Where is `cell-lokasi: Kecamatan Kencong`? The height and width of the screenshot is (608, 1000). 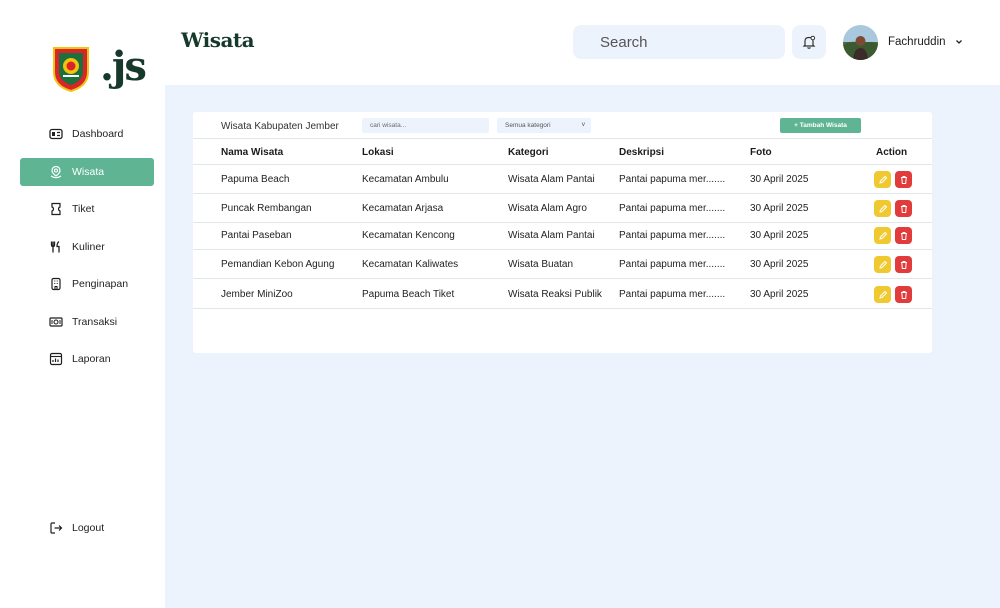
cell-lokasi: Kecamatan Kencong is located at coordinates (408, 235).